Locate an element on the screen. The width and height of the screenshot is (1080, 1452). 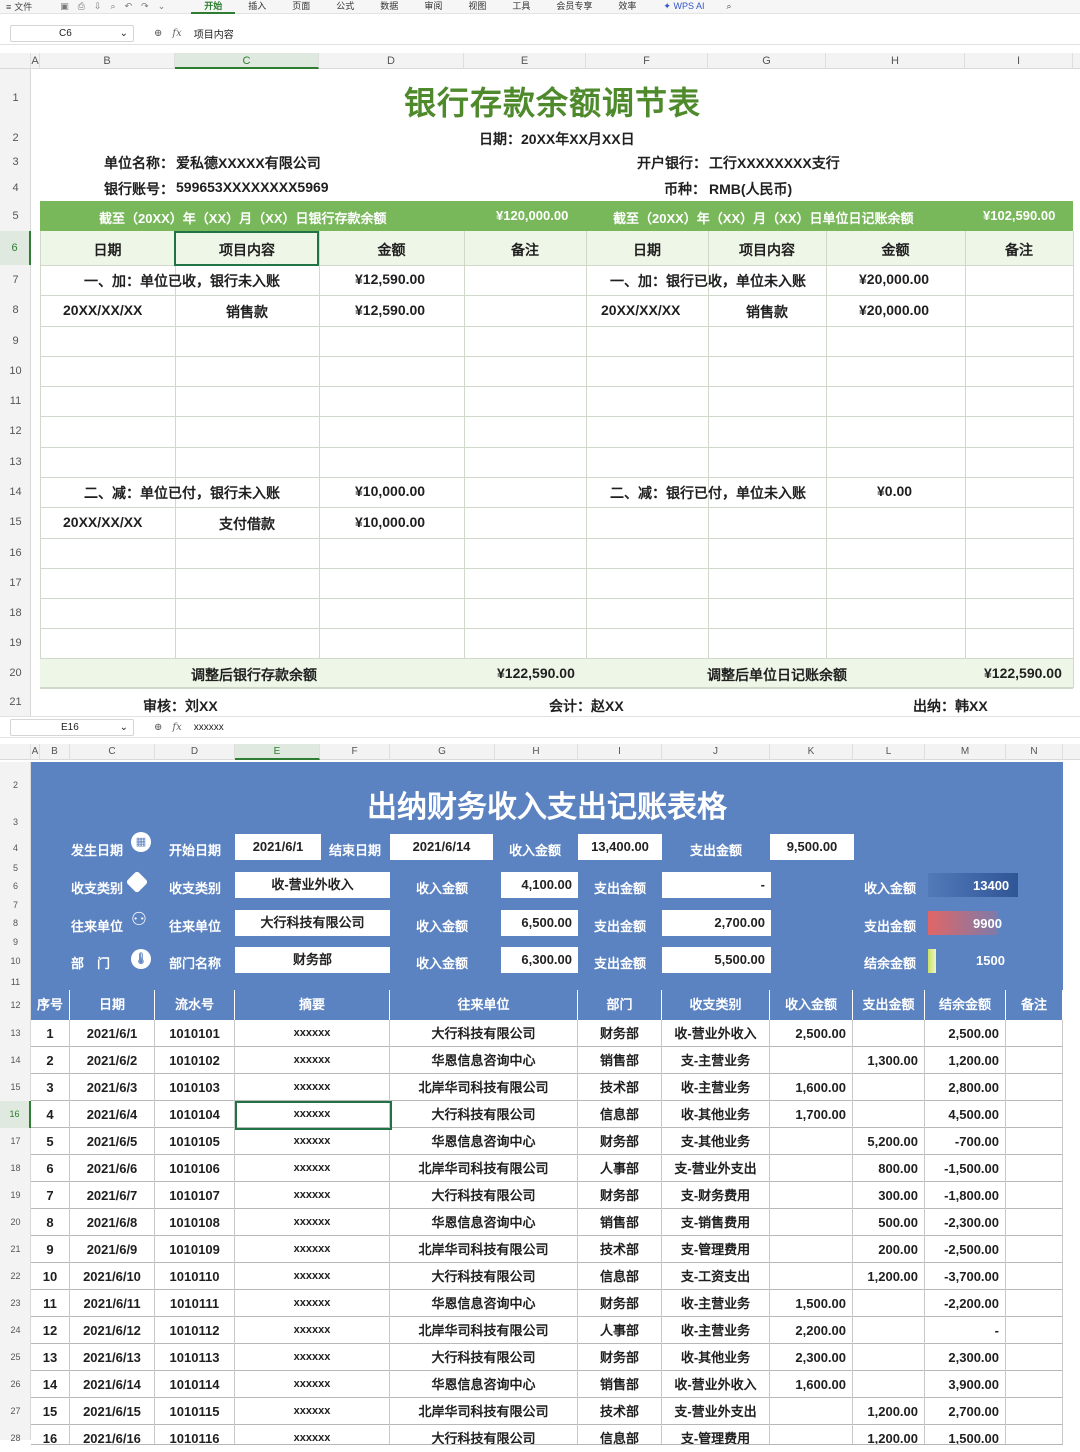
th-3: 摘要 is located at coordinates (312, 1005).